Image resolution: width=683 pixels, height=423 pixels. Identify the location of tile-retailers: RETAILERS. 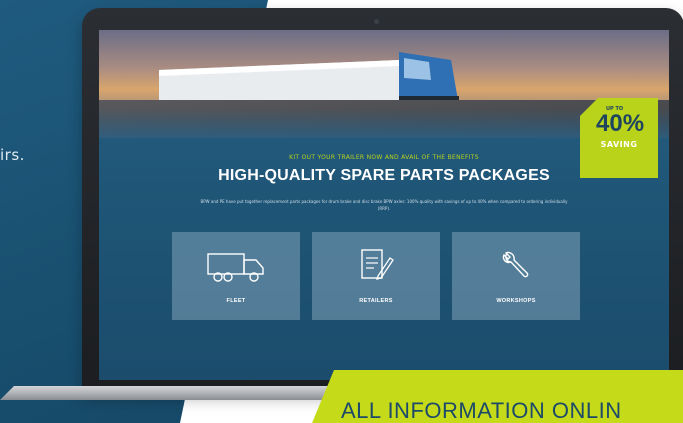
(376, 276).